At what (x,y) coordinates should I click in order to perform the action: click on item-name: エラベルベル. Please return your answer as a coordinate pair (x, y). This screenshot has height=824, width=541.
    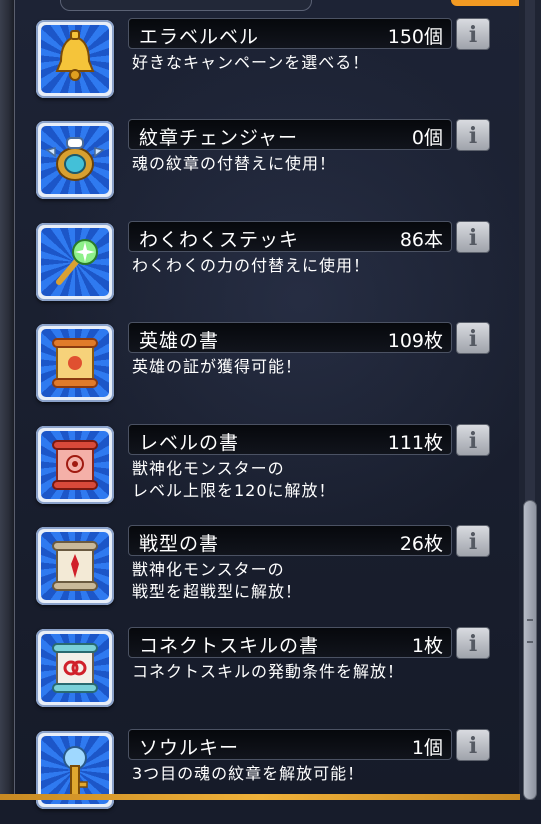
    Looking at the image, I should click on (199, 37).